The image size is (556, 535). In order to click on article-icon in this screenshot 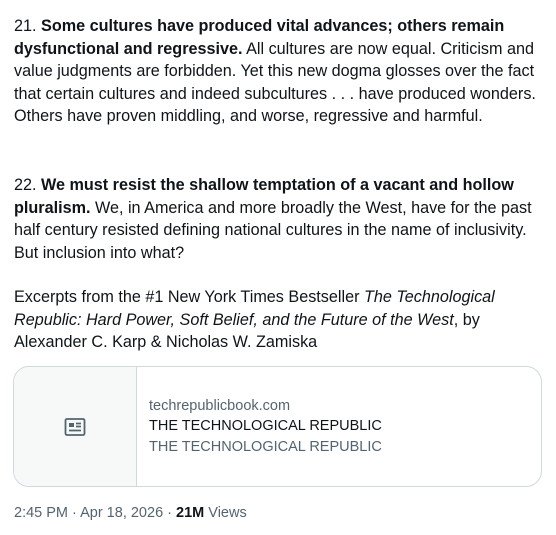, I will do `click(75, 426)`.